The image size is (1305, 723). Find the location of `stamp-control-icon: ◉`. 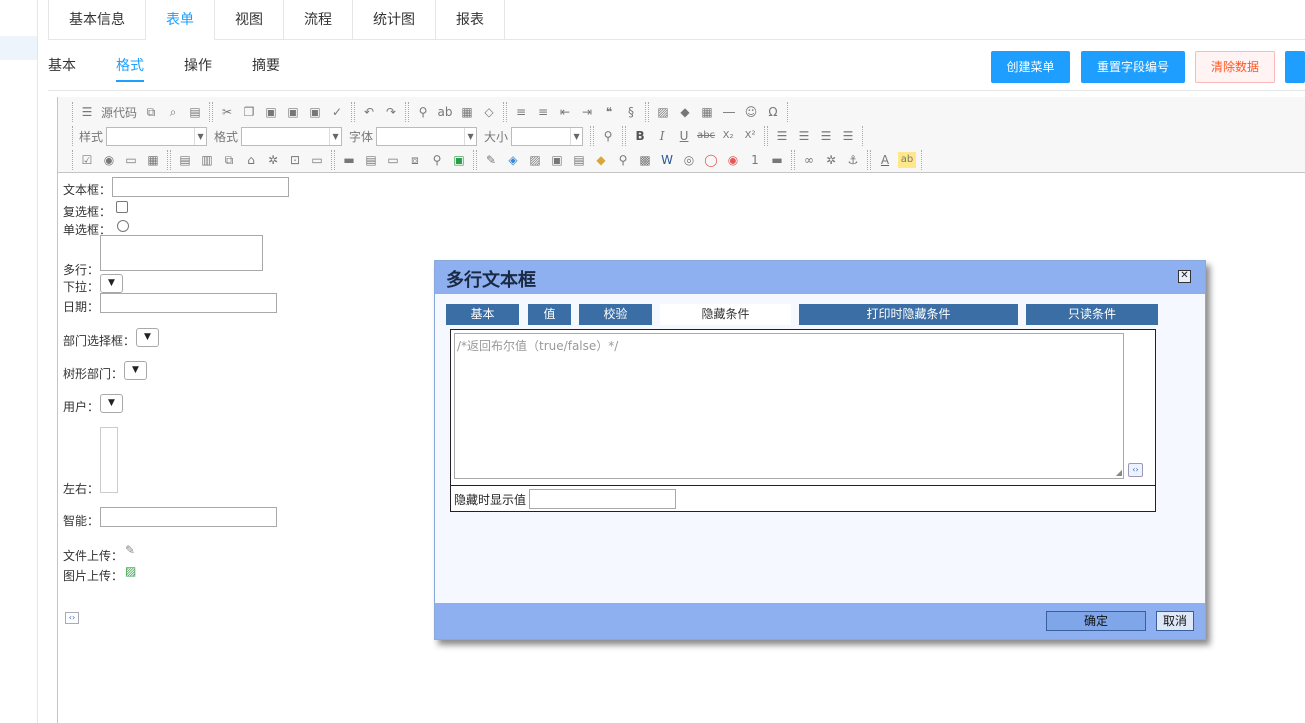

stamp-control-icon: ◉ is located at coordinates (733, 160).